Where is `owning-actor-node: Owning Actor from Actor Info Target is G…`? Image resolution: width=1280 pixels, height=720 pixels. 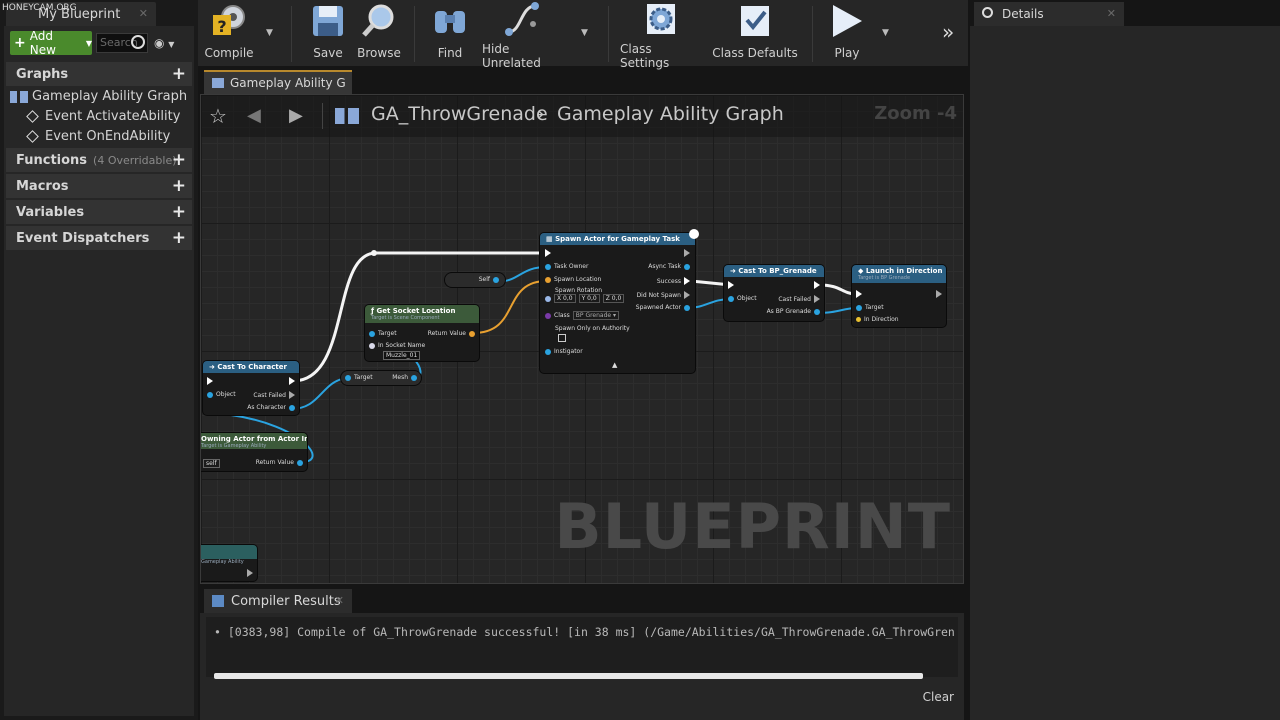
owning-actor-node: Owning Actor from Actor Info Target is G… is located at coordinates (254, 452).